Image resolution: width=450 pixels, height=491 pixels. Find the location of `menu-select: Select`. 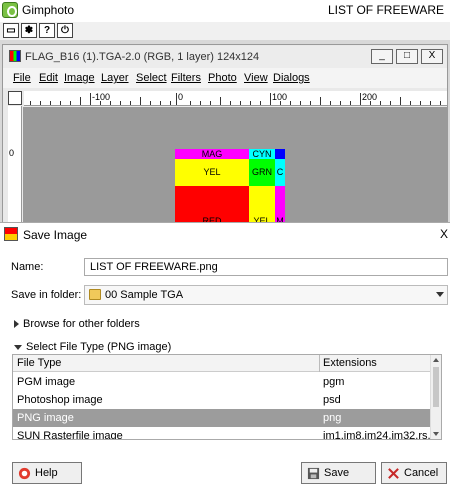

menu-select: Select is located at coordinates (151, 78).